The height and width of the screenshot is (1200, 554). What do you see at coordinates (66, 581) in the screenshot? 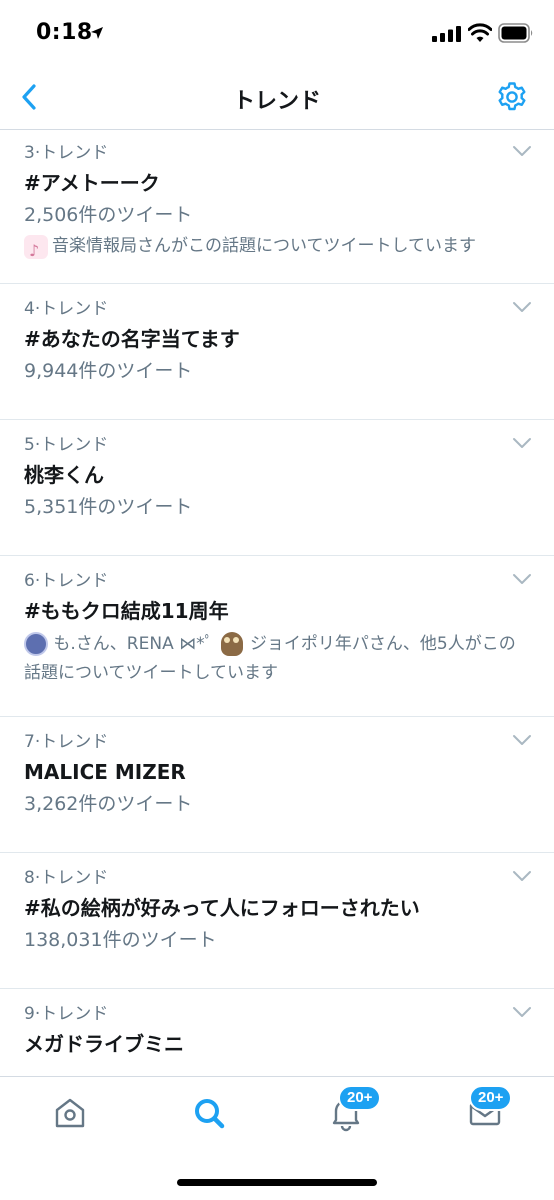
I see `trend-rank: 6·トレンド` at bounding box center [66, 581].